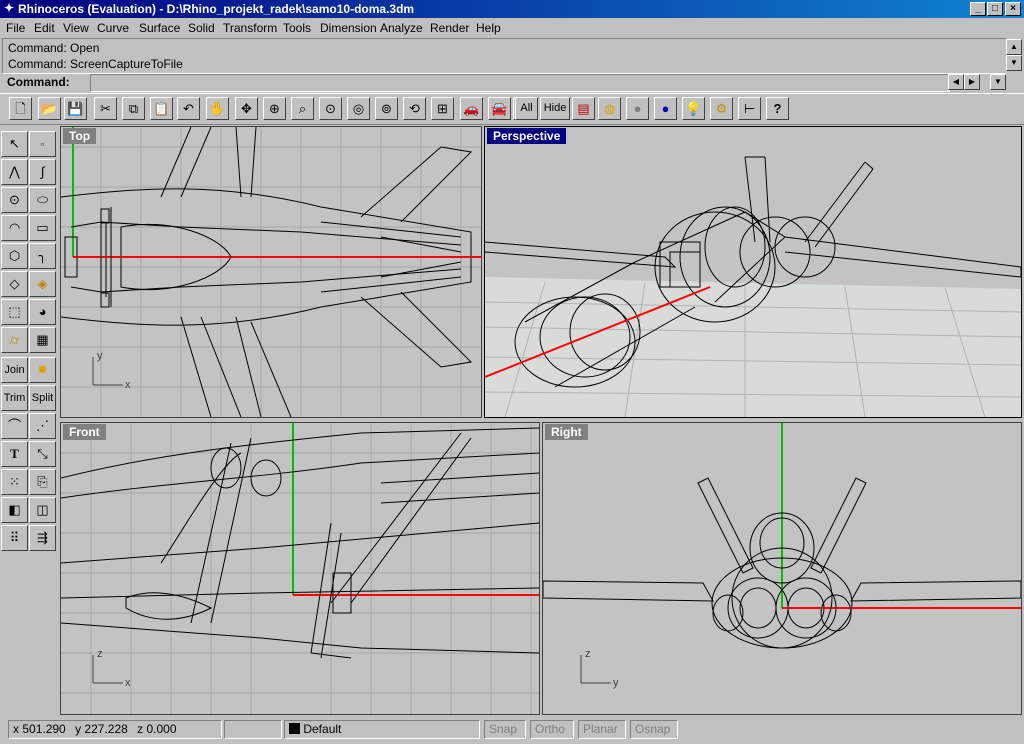 This screenshot has width=1024, height=744. What do you see at coordinates (42, 454) in the screenshot?
I see `scale-icon: ⤡` at bounding box center [42, 454].